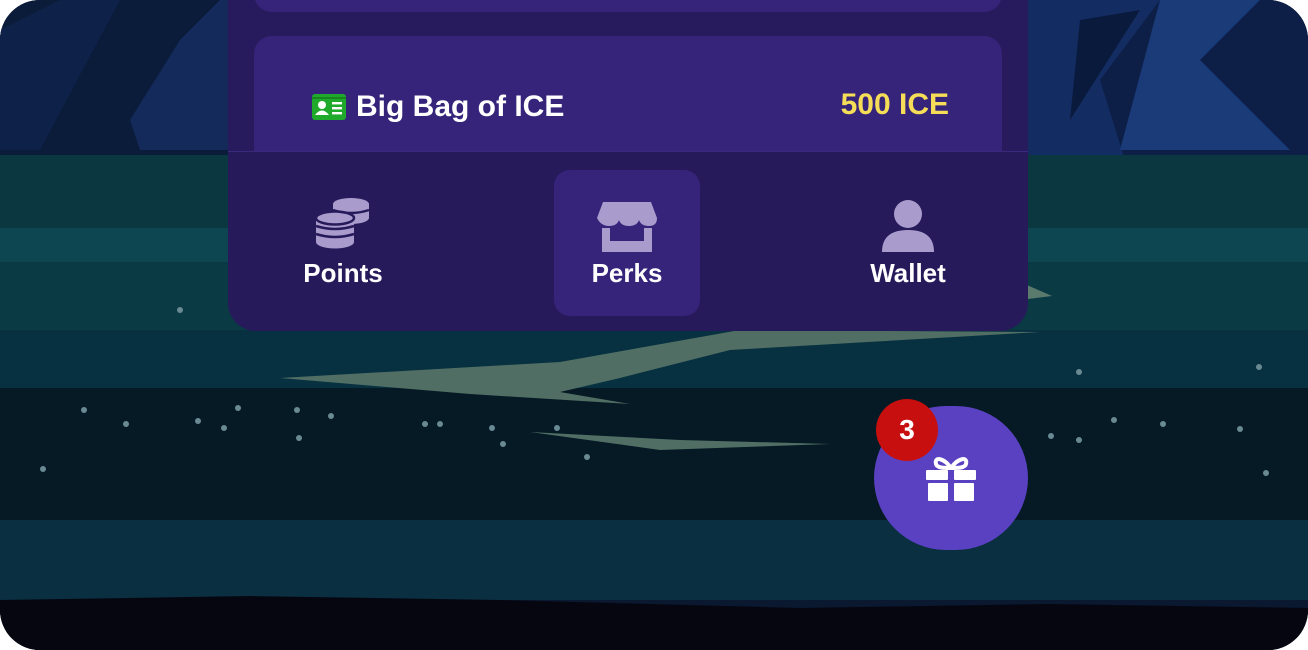 Image resolution: width=1308 pixels, height=650 pixels. I want to click on coins-icon, so click(342, 223).